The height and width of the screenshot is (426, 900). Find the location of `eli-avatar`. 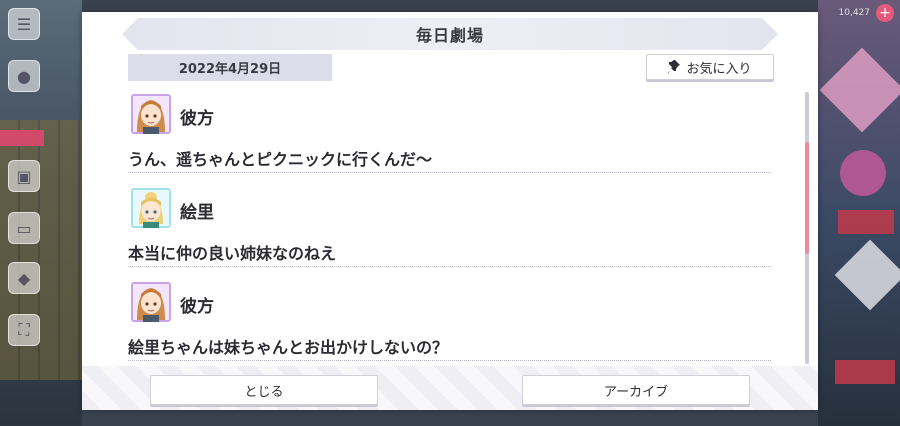

eli-avatar is located at coordinates (151, 208).